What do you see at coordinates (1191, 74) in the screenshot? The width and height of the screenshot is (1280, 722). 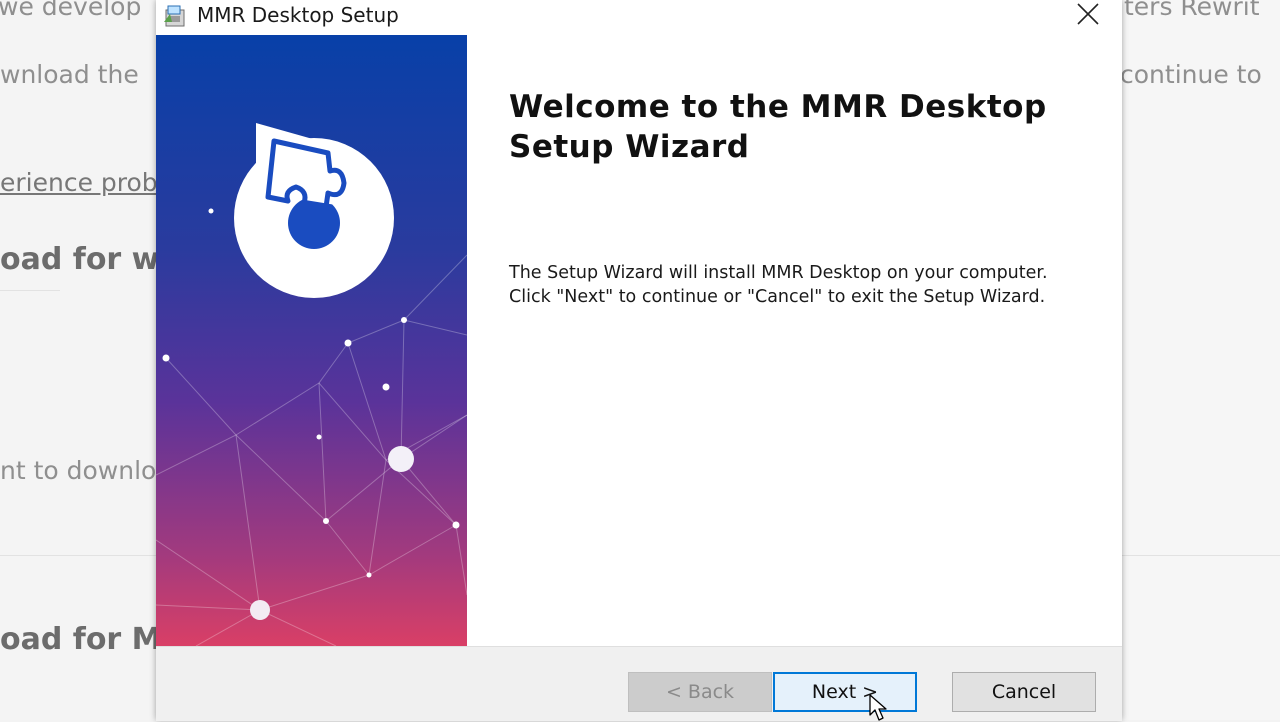 I see `bg-text-5: continue to` at bounding box center [1191, 74].